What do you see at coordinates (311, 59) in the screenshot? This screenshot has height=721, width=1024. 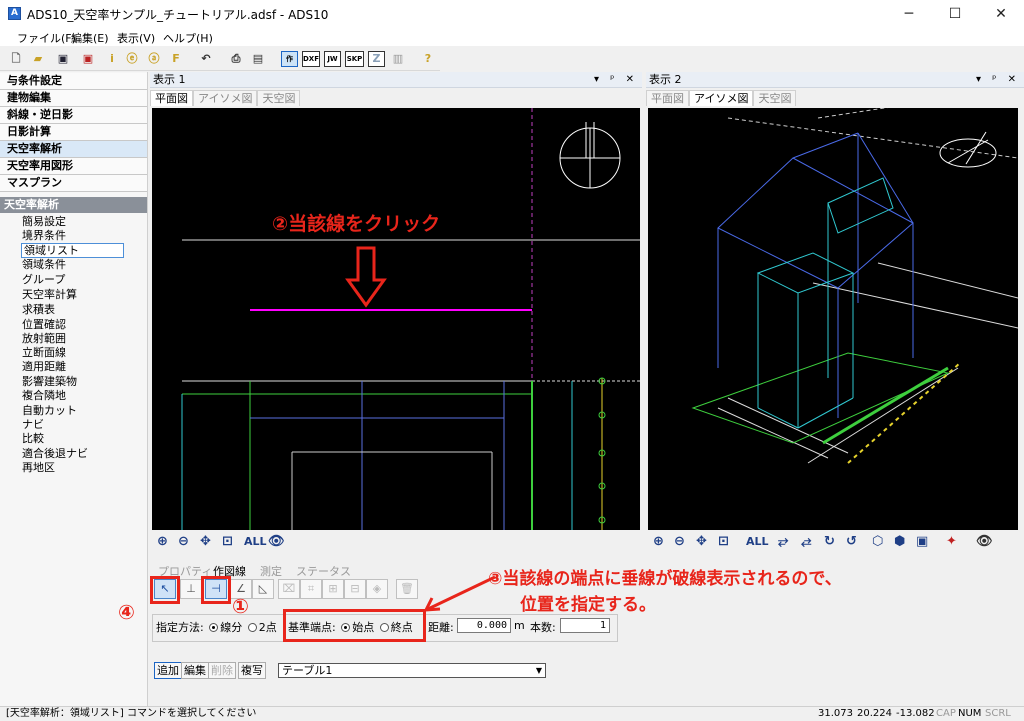 I see `dxf-button: DXF` at bounding box center [311, 59].